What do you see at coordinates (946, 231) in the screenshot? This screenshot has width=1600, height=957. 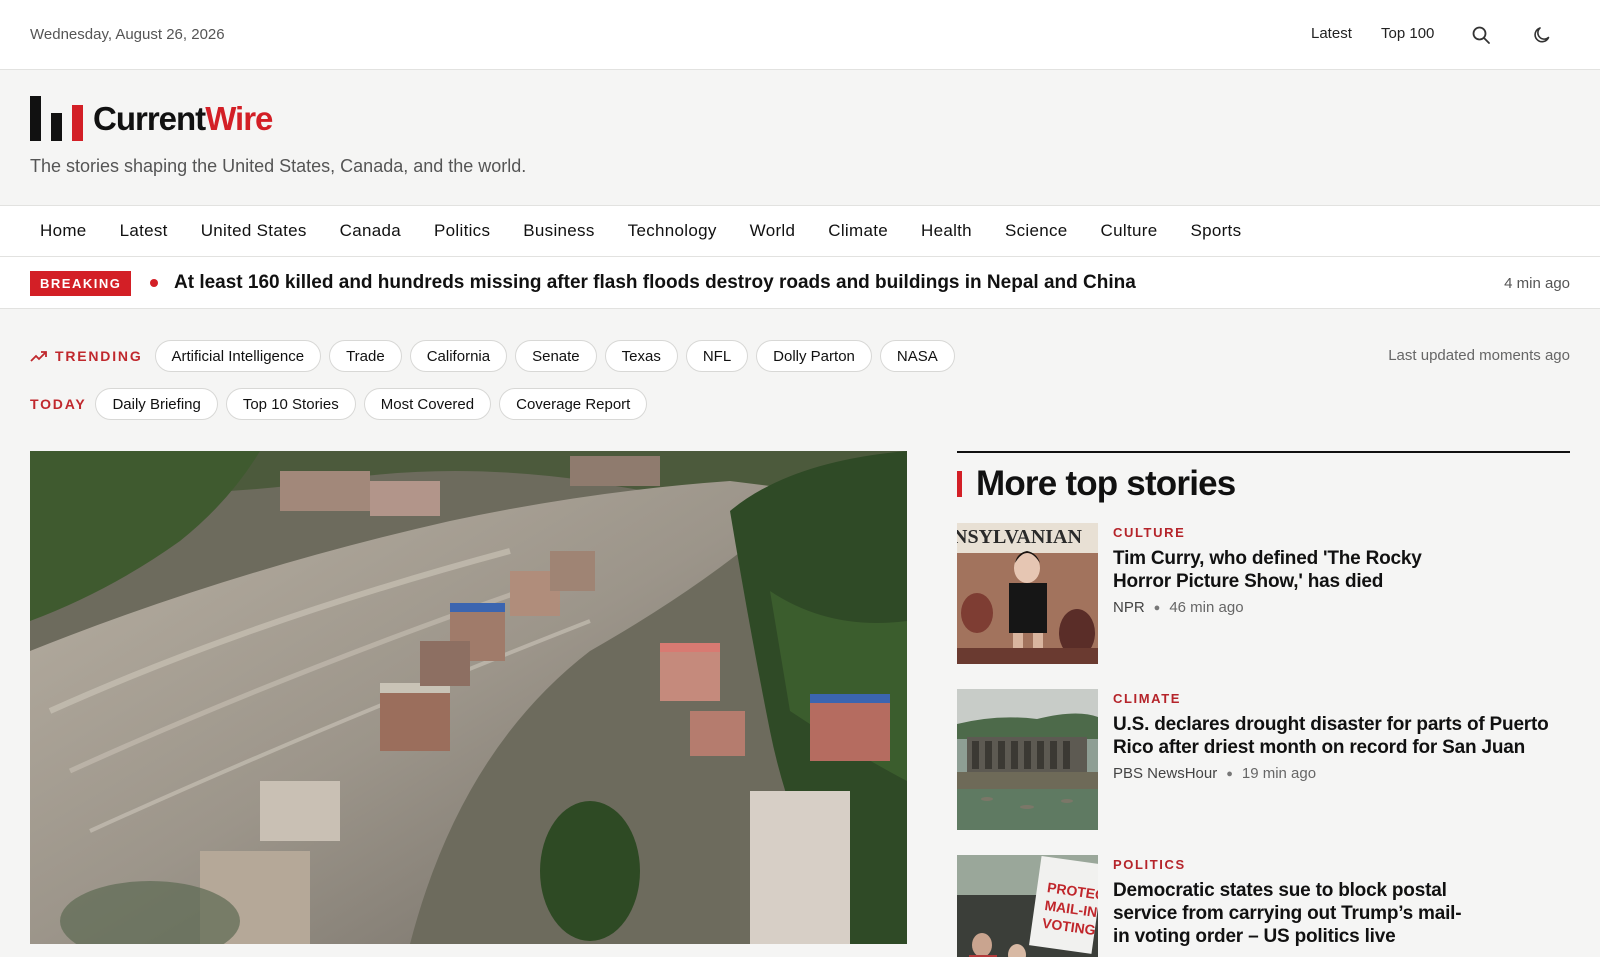 I see `nav-item-health: Health` at bounding box center [946, 231].